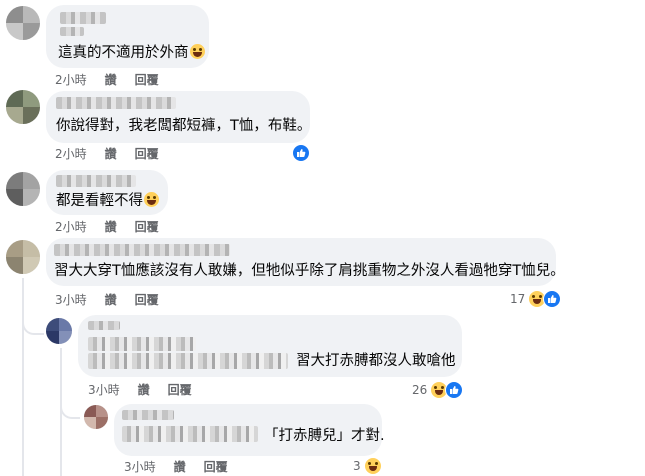 This screenshot has width=645, height=476. What do you see at coordinates (372, 466) in the screenshot?
I see `haha-reaction-icon` at bounding box center [372, 466].